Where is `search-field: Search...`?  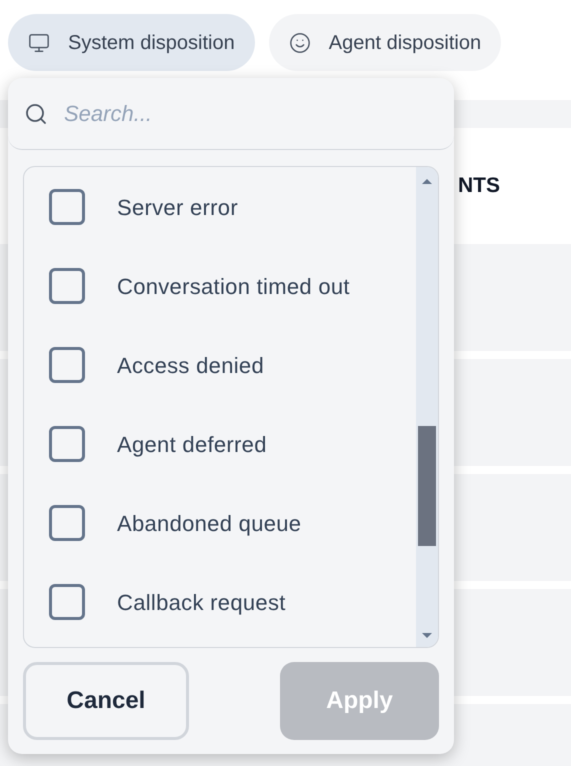 search-field: Search... is located at coordinates (251, 113).